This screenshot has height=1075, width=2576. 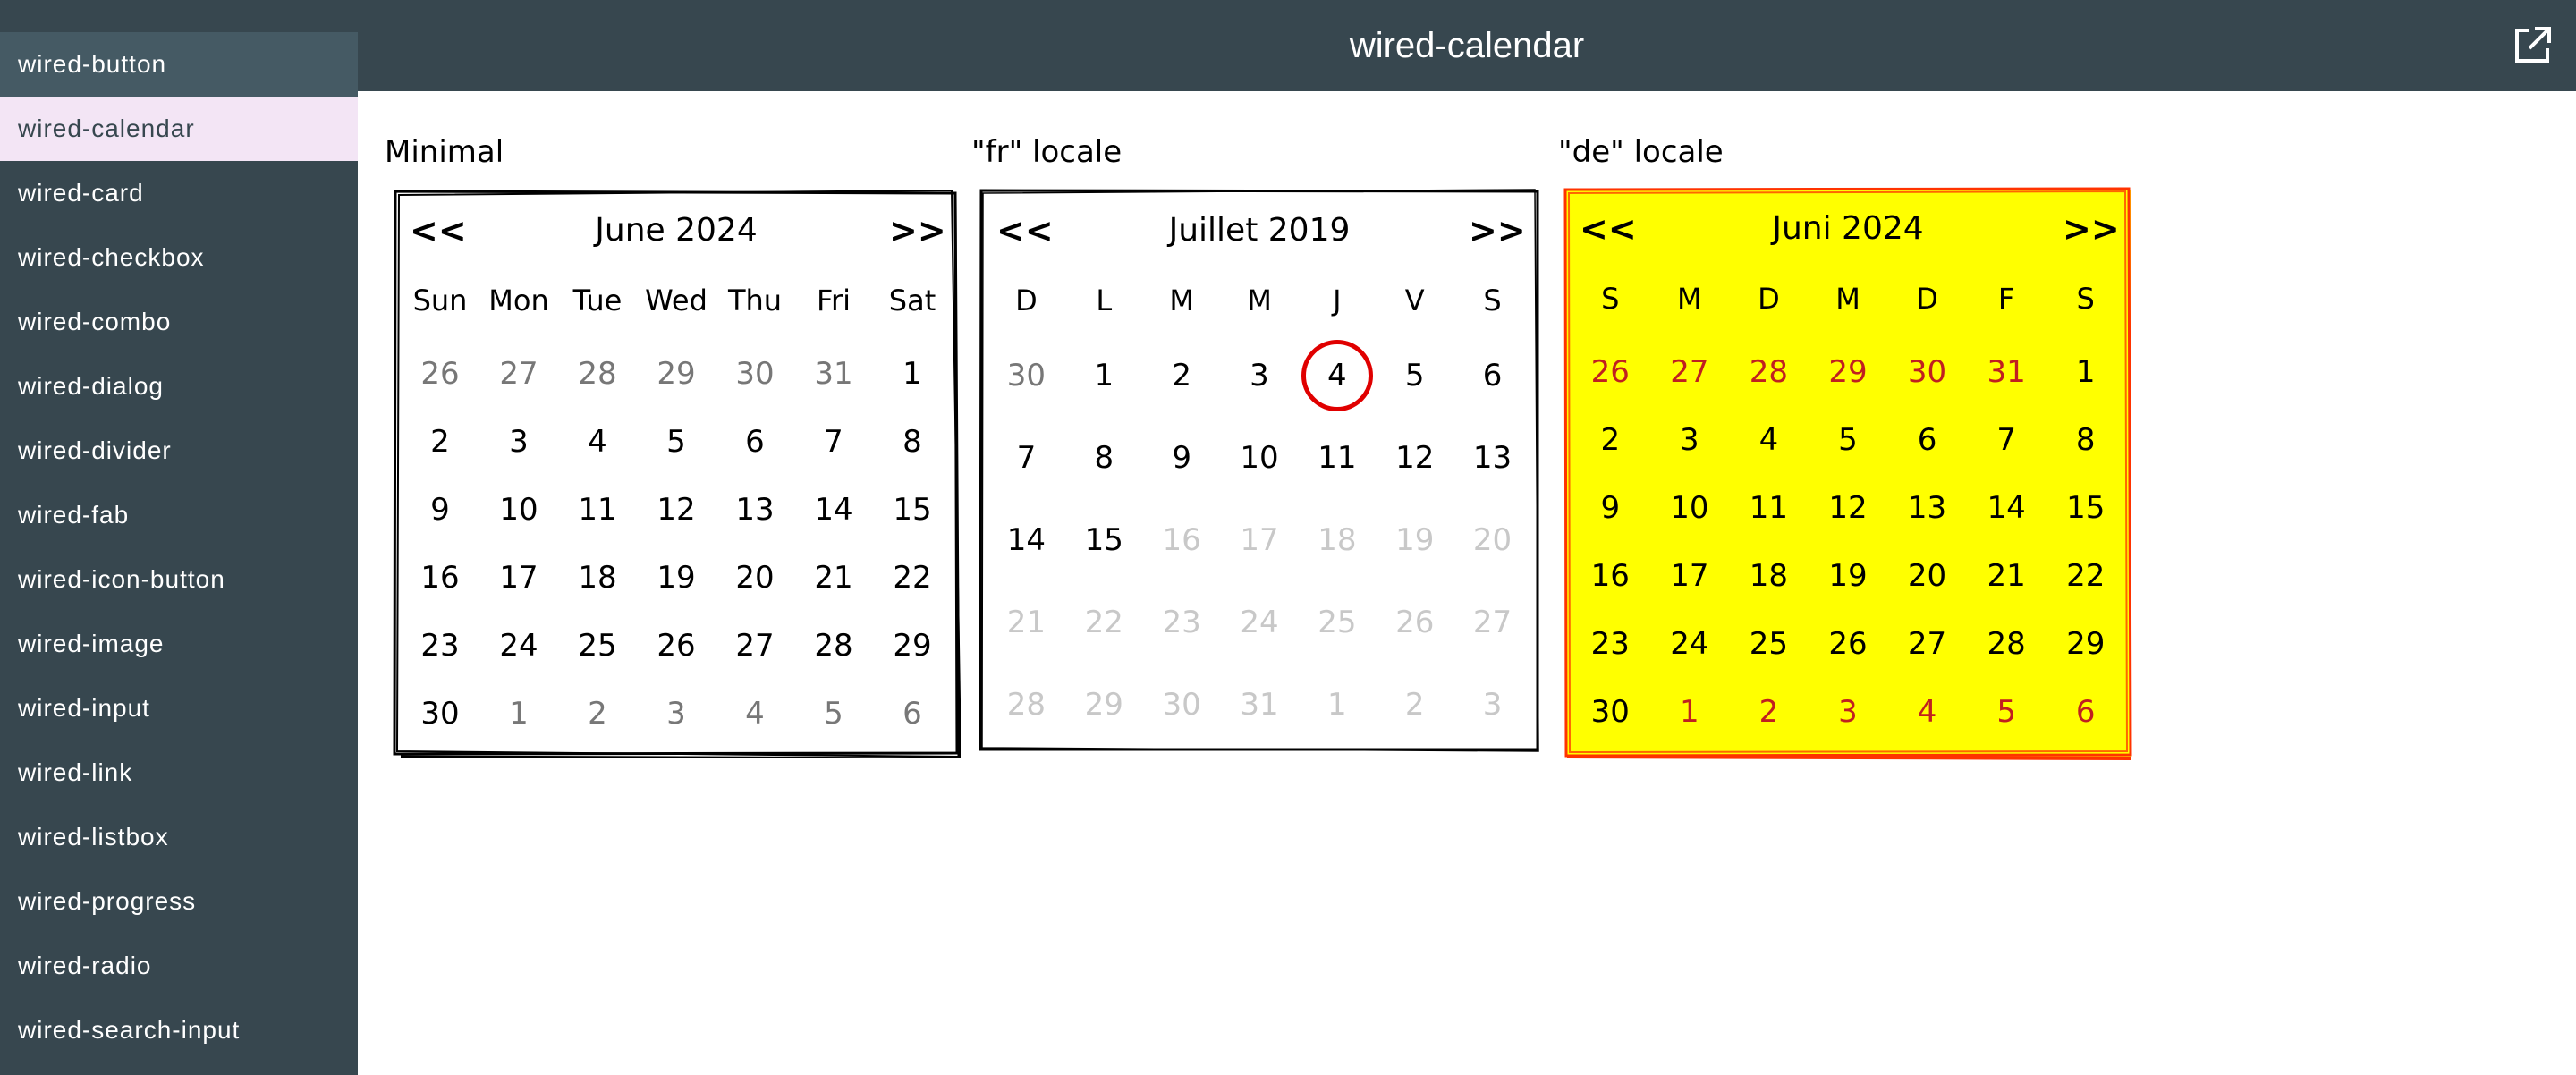 I want to click on day-cell: 11, so click(x=1337, y=458).